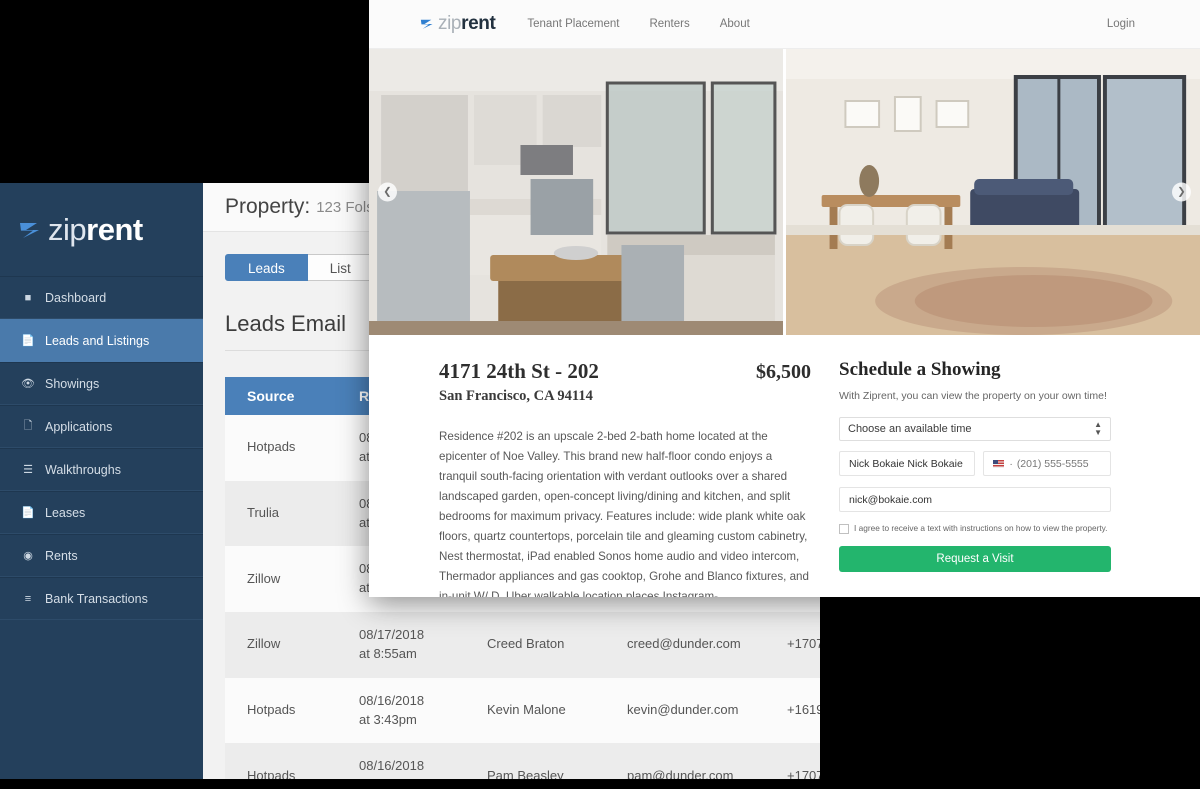 The height and width of the screenshot is (789, 1200). Describe the element at coordinates (263, 513) in the screenshot. I see `cell-source: Trulia` at that location.